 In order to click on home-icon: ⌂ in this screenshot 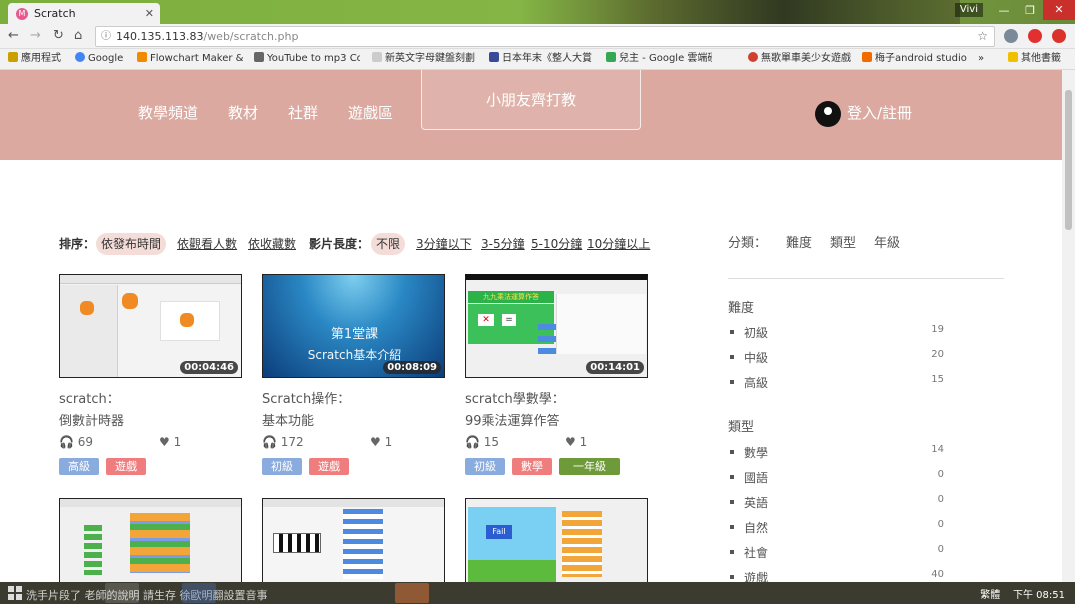, I will do `click(78, 35)`.